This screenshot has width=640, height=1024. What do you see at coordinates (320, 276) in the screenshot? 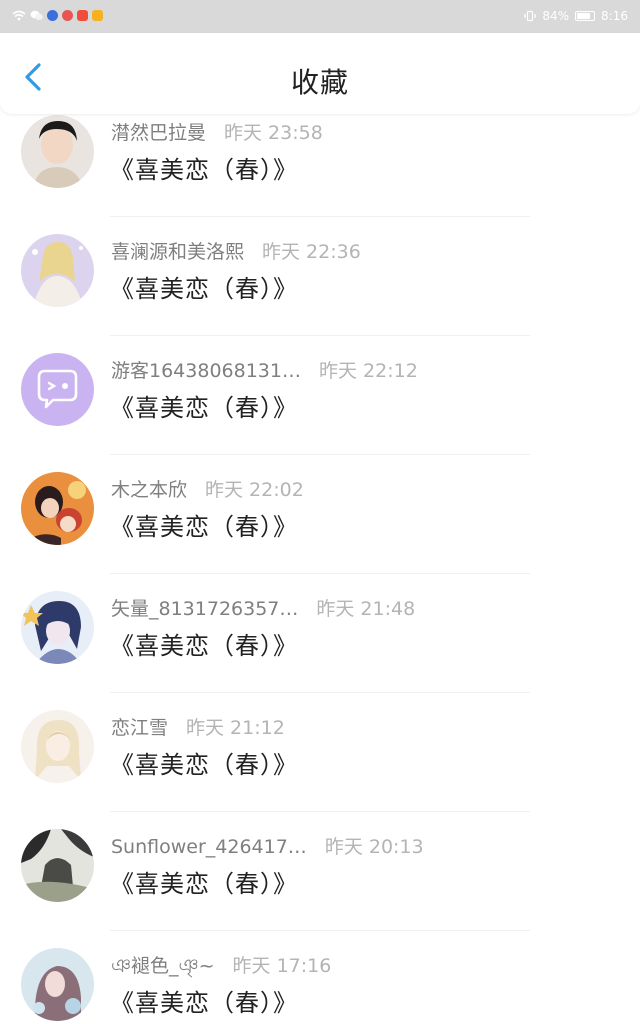
I see `list-item: 喜澜源和美洛熙 昨天 22:36 《喜美恋（春）》` at bounding box center [320, 276].